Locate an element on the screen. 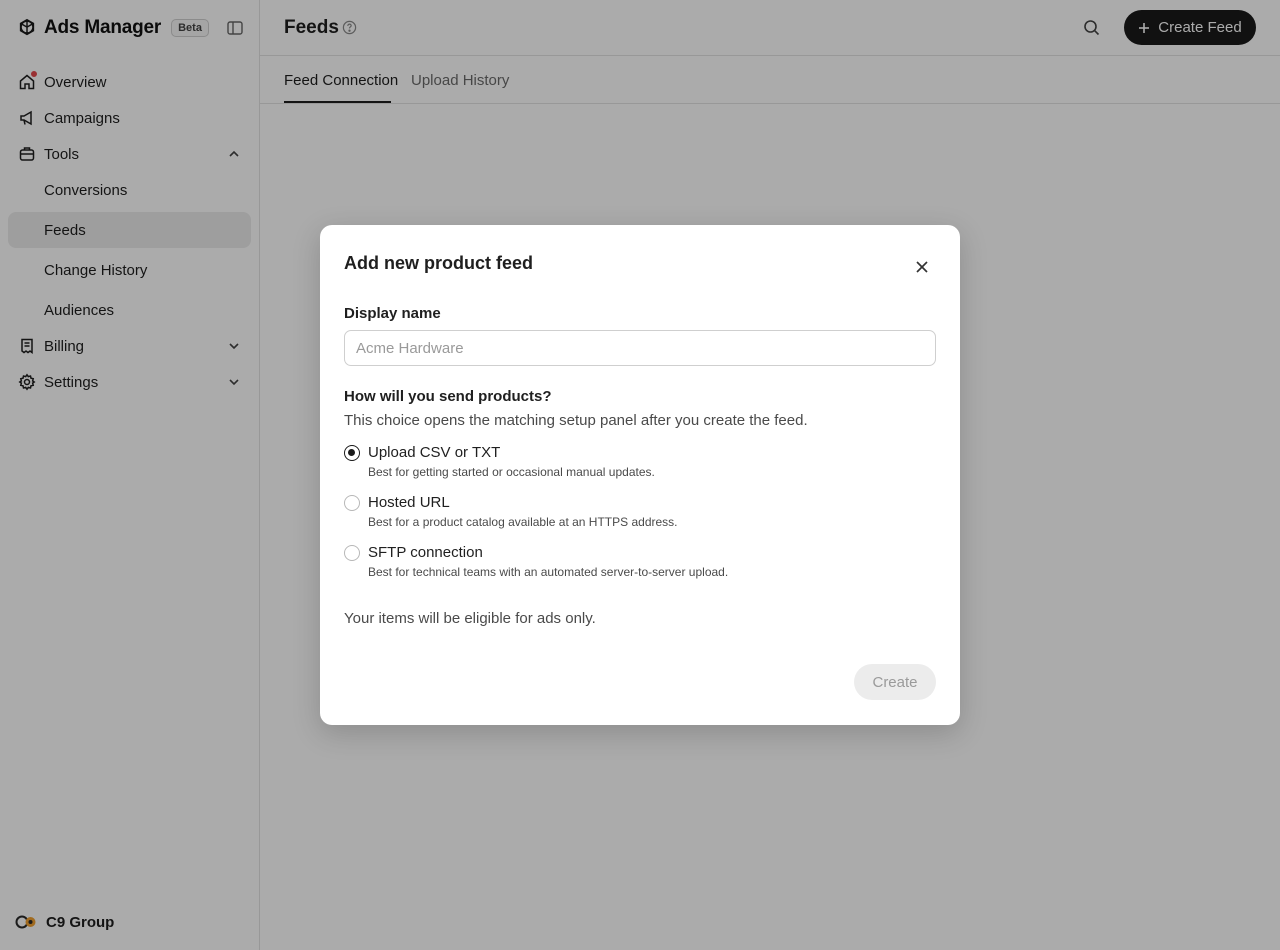 The height and width of the screenshot is (950, 1280). radio-hosted-url is located at coordinates (352, 503).